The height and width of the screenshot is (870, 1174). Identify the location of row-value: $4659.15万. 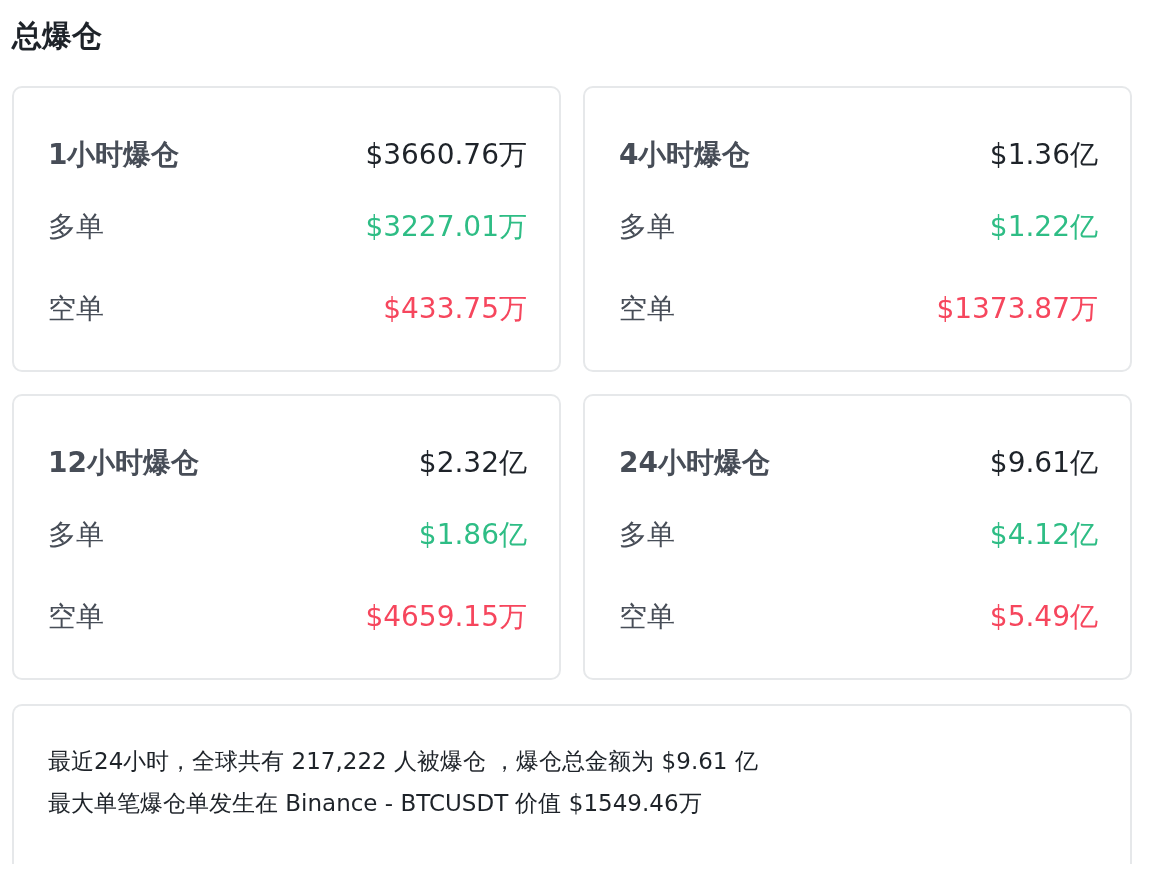
(446, 617).